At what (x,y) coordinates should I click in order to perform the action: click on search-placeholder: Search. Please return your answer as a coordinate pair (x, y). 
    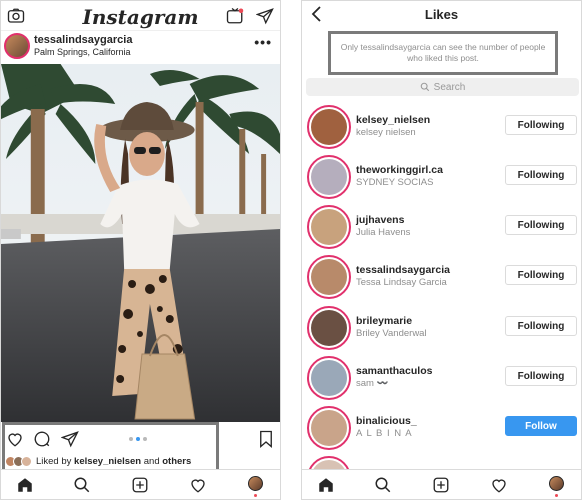
    Looking at the image, I should click on (449, 87).